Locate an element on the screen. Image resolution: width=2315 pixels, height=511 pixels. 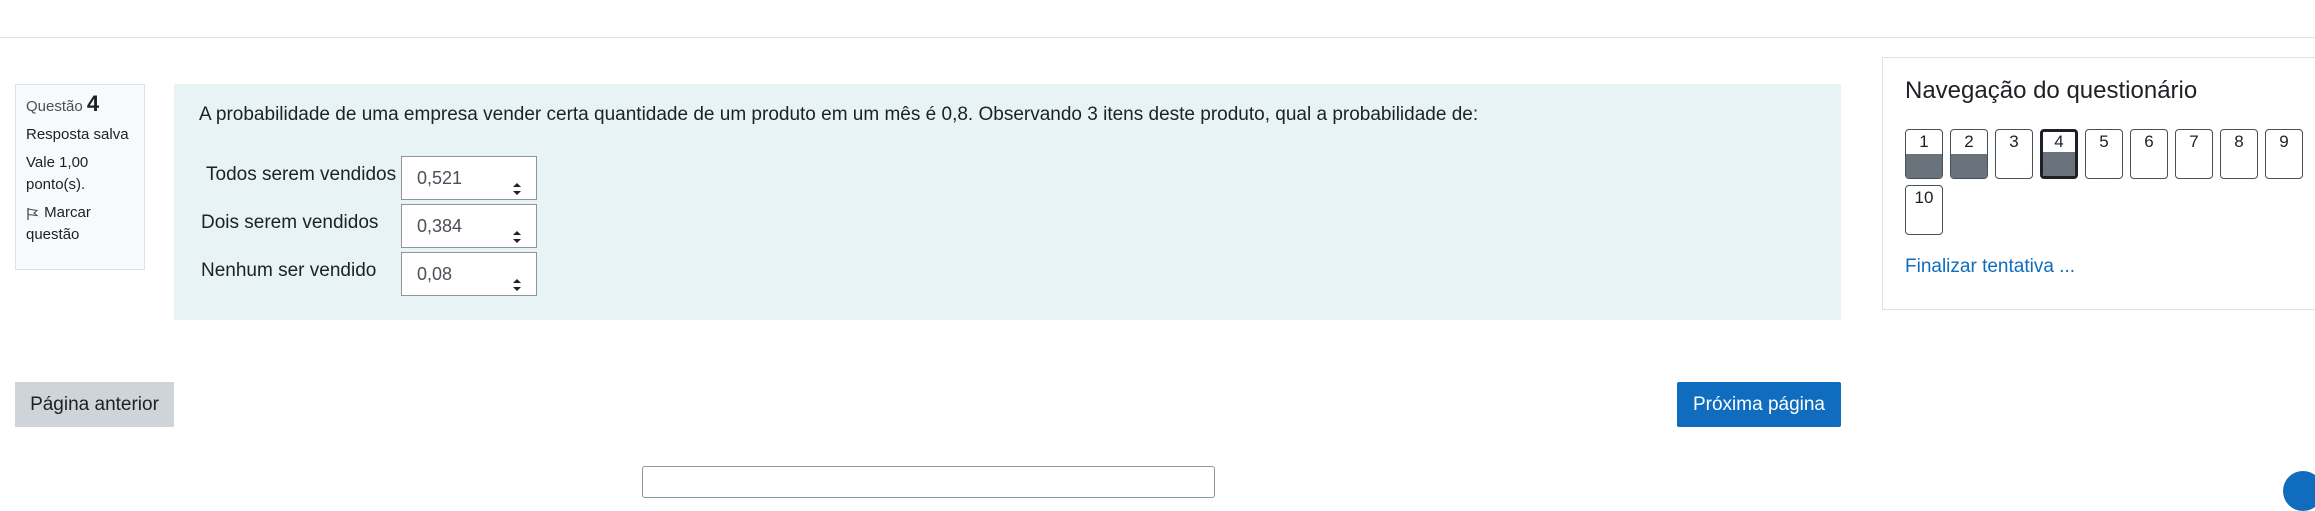
answer-row-label: Todos serem vendidos is located at coordinates (301, 174).